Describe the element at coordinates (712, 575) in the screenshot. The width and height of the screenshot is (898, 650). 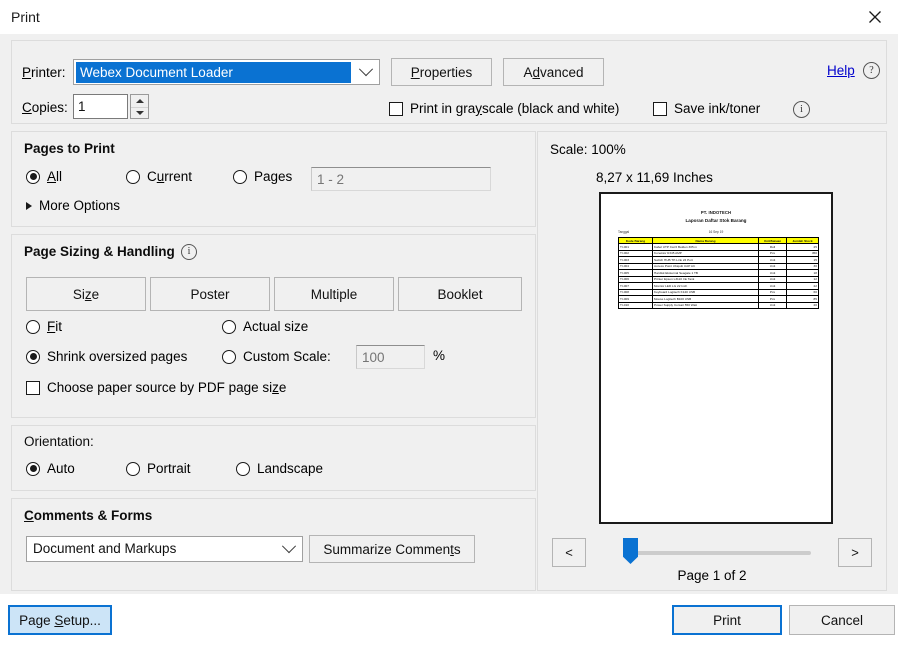
I see `page-indicator: Page 1 of 2` at that location.